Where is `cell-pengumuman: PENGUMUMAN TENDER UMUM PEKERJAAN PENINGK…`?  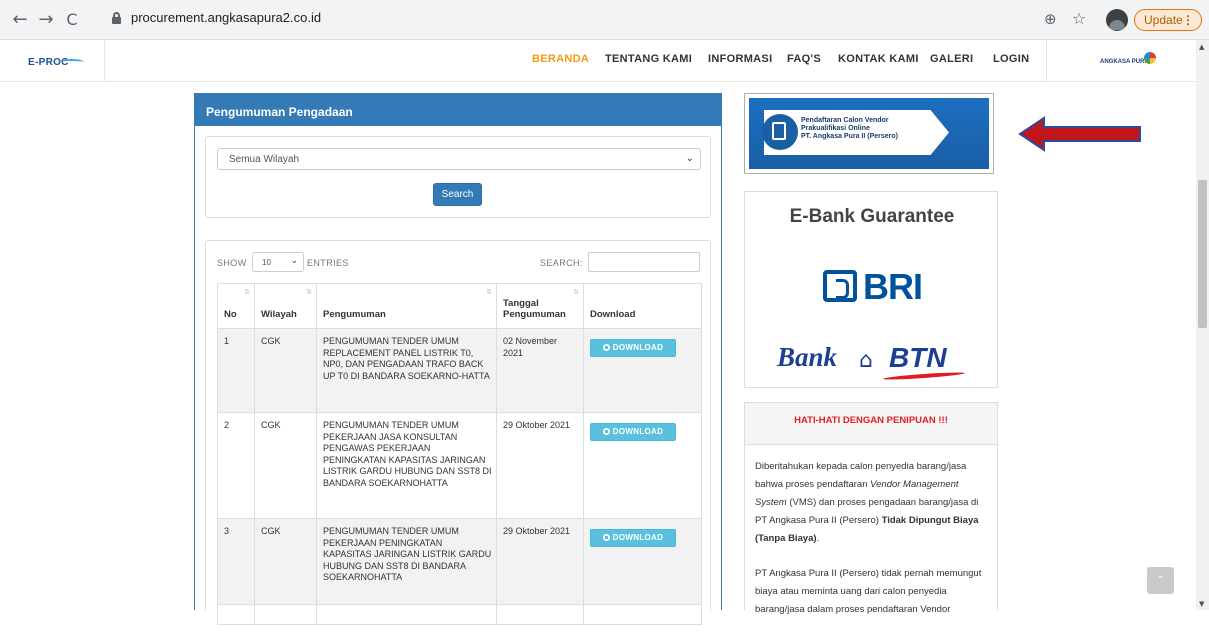 cell-pengumuman: PENGUMUMAN TENDER UMUM PEKERJAAN PENINGK… is located at coordinates (406, 561).